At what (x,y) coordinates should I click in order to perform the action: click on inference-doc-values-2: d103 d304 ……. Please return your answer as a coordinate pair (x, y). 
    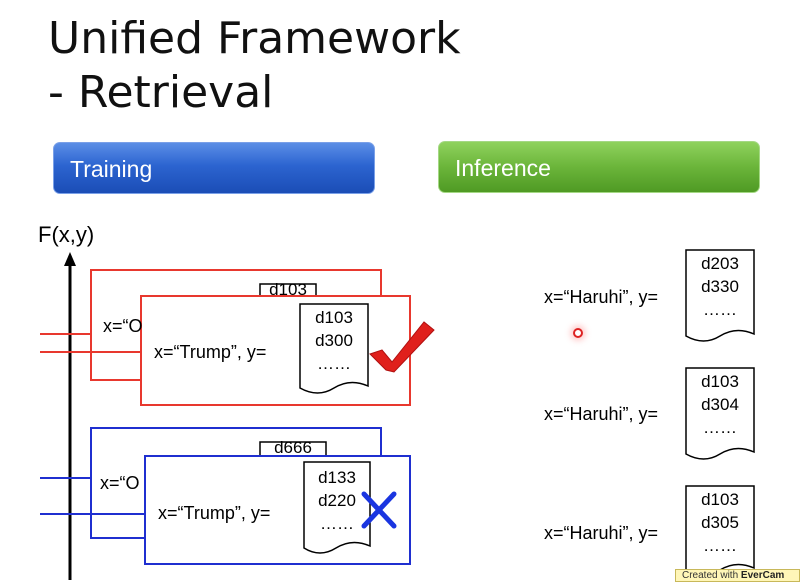
    Looking at the image, I should click on (720, 404).